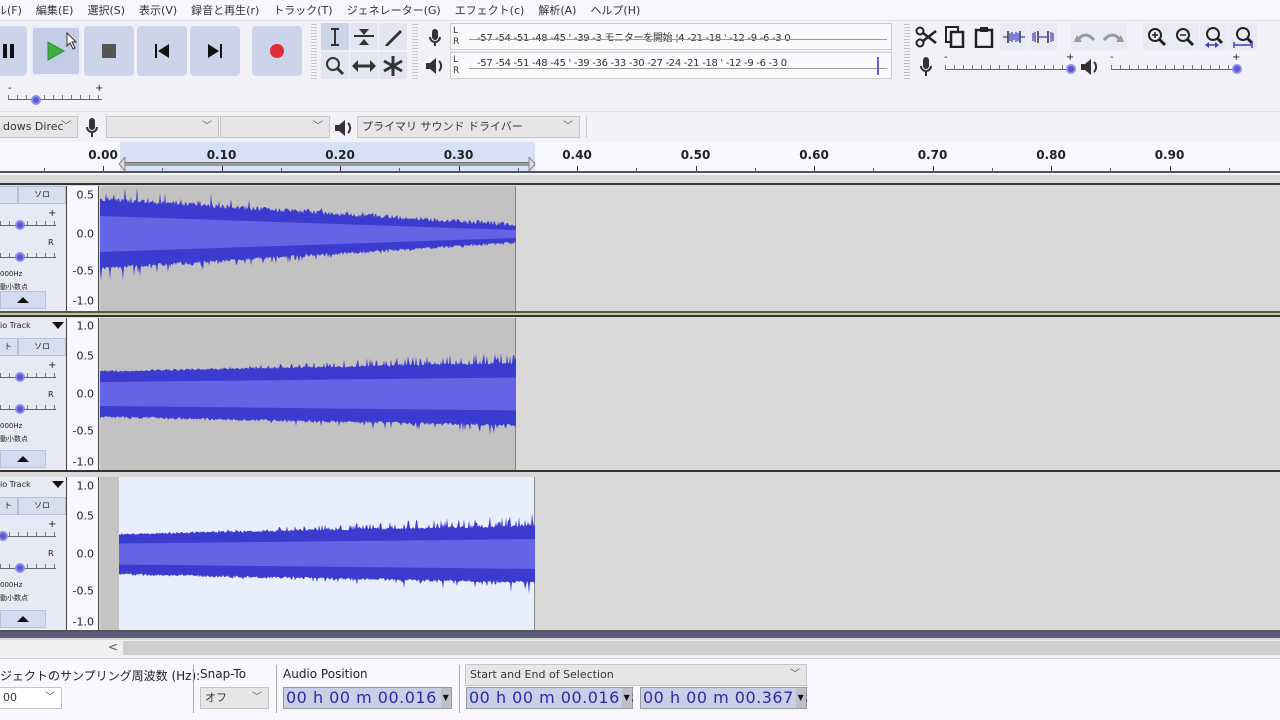 This screenshot has height=720, width=1280. I want to click on horizontal-scrollbar: <, so click(640, 648).